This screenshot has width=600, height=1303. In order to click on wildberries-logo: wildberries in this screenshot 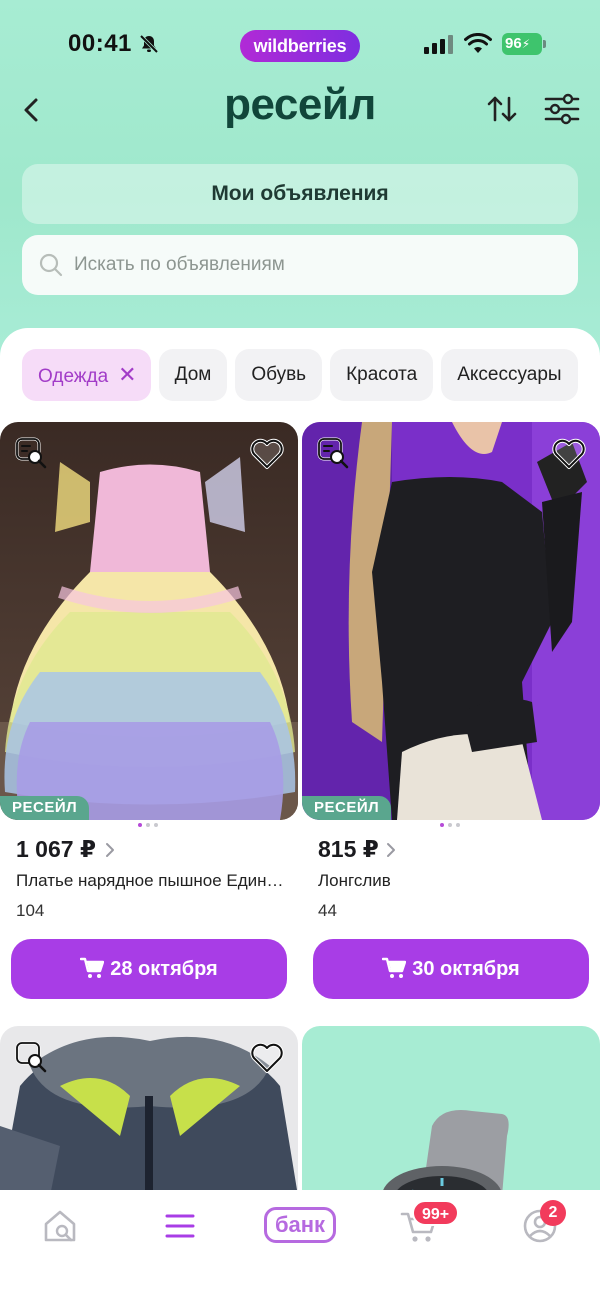, I will do `click(300, 46)`.